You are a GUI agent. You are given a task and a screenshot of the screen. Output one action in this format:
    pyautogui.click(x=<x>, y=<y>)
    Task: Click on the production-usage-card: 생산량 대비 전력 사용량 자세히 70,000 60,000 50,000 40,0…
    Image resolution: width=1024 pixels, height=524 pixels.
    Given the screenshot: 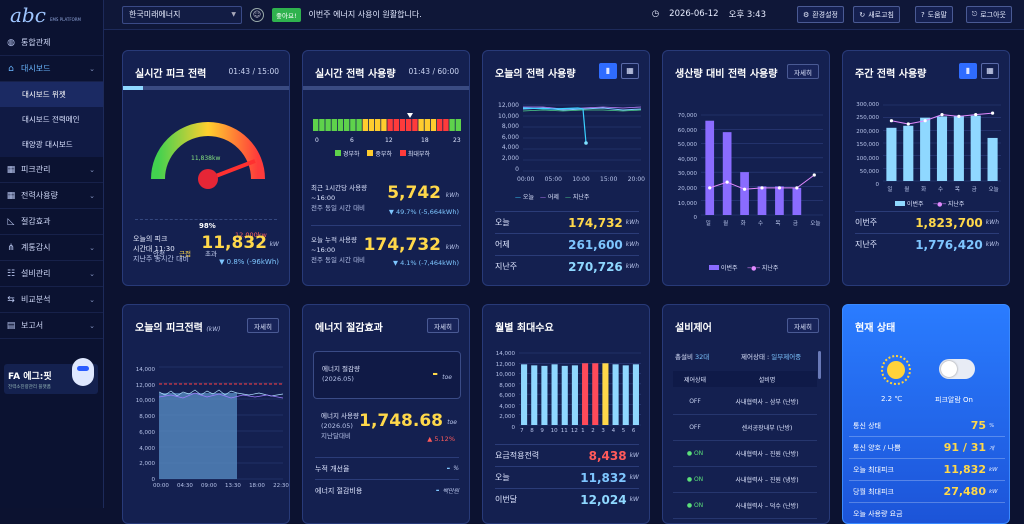 What is the action you would take?
    pyautogui.click(x=746, y=168)
    